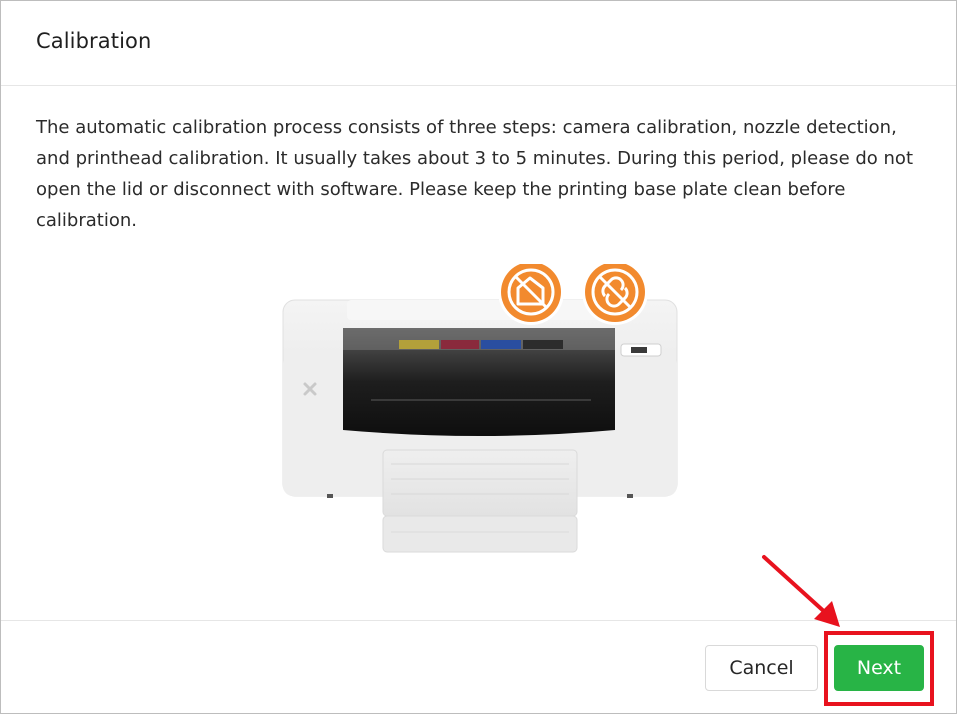  What do you see at coordinates (478, 43) in the screenshot?
I see `dialog-header: Calibration` at bounding box center [478, 43].